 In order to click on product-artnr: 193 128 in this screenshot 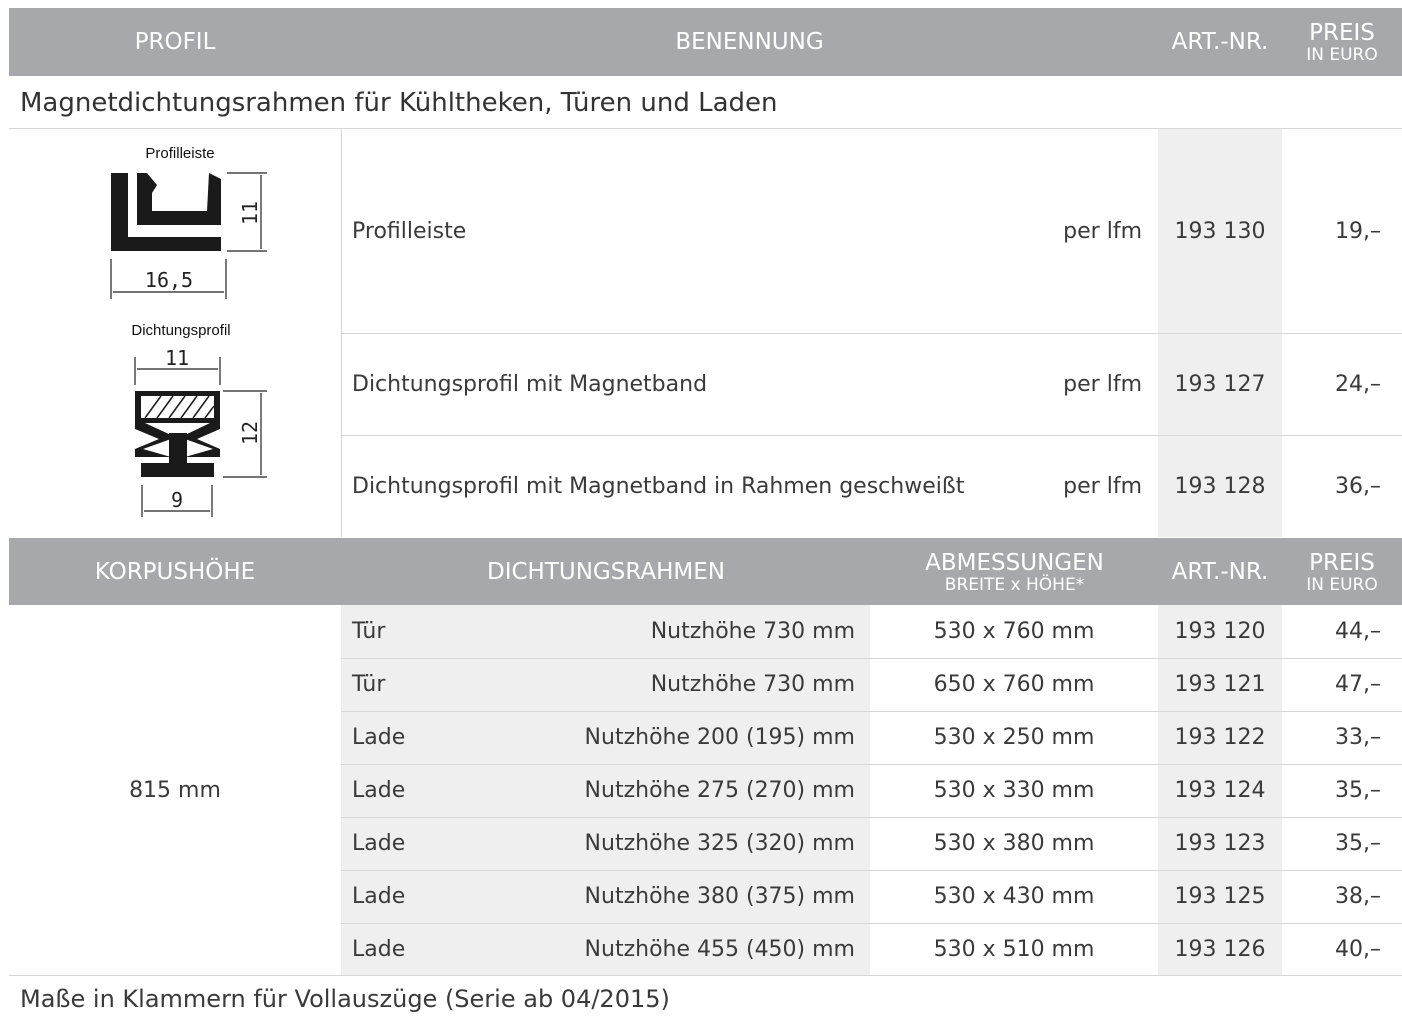, I will do `click(1220, 486)`.